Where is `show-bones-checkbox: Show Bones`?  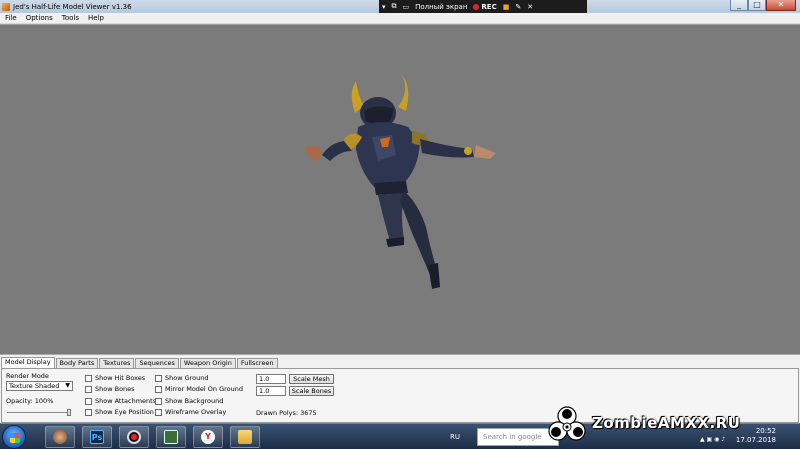 show-bones-checkbox: Show Bones is located at coordinates (110, 389).